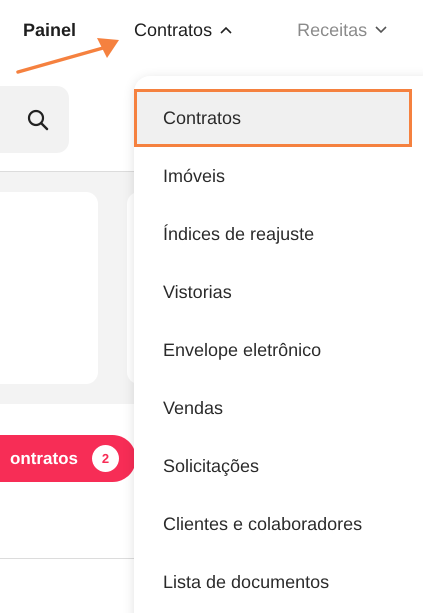 This screenshot has width=423, height=613. What do you see at coordinates (105, 458) in the screenshot?
I see `count-badge: 2` at bounding box center [105, 458].